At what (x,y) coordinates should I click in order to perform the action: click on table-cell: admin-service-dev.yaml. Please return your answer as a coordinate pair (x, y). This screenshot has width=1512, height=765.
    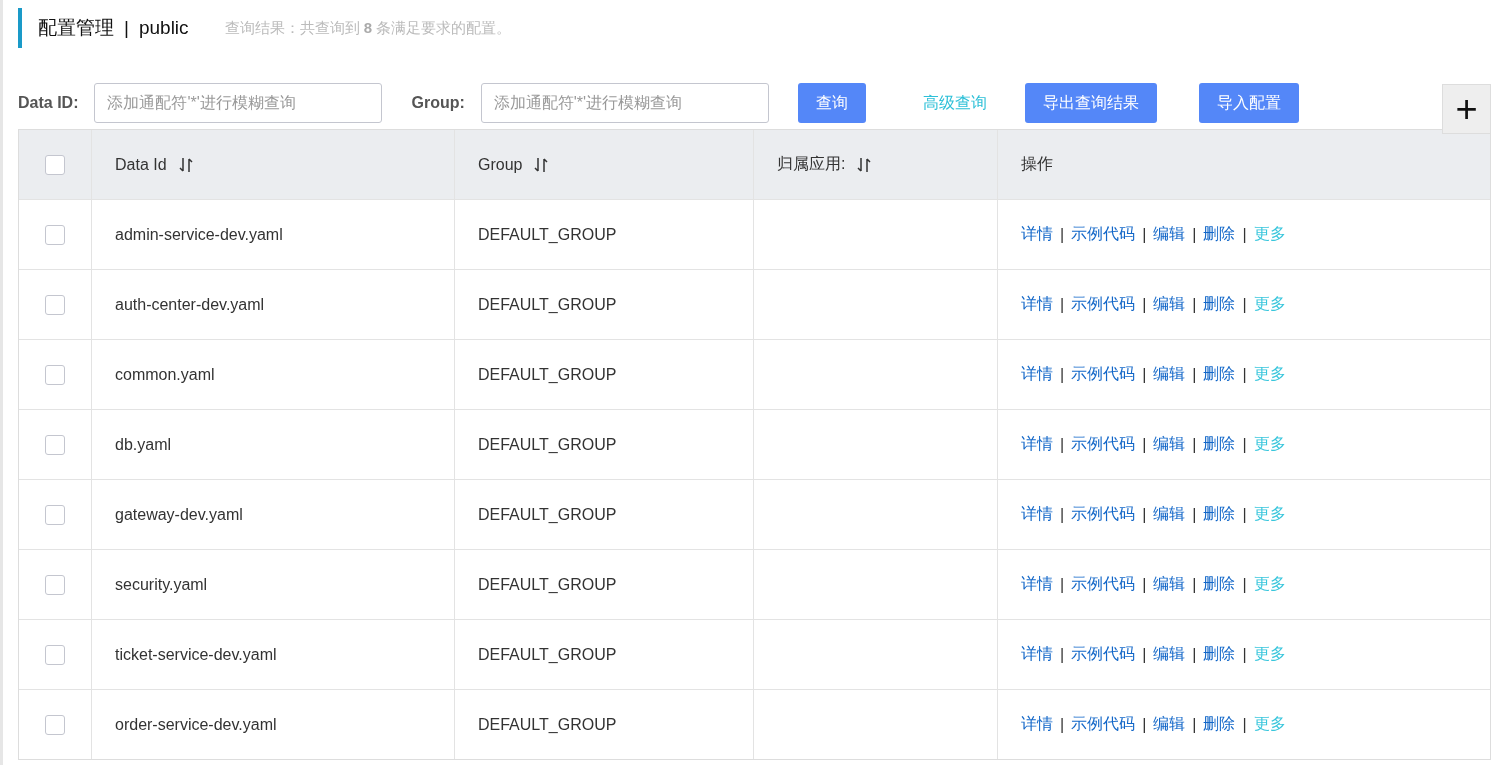
    Looking at the image, I should click on (199, 234).